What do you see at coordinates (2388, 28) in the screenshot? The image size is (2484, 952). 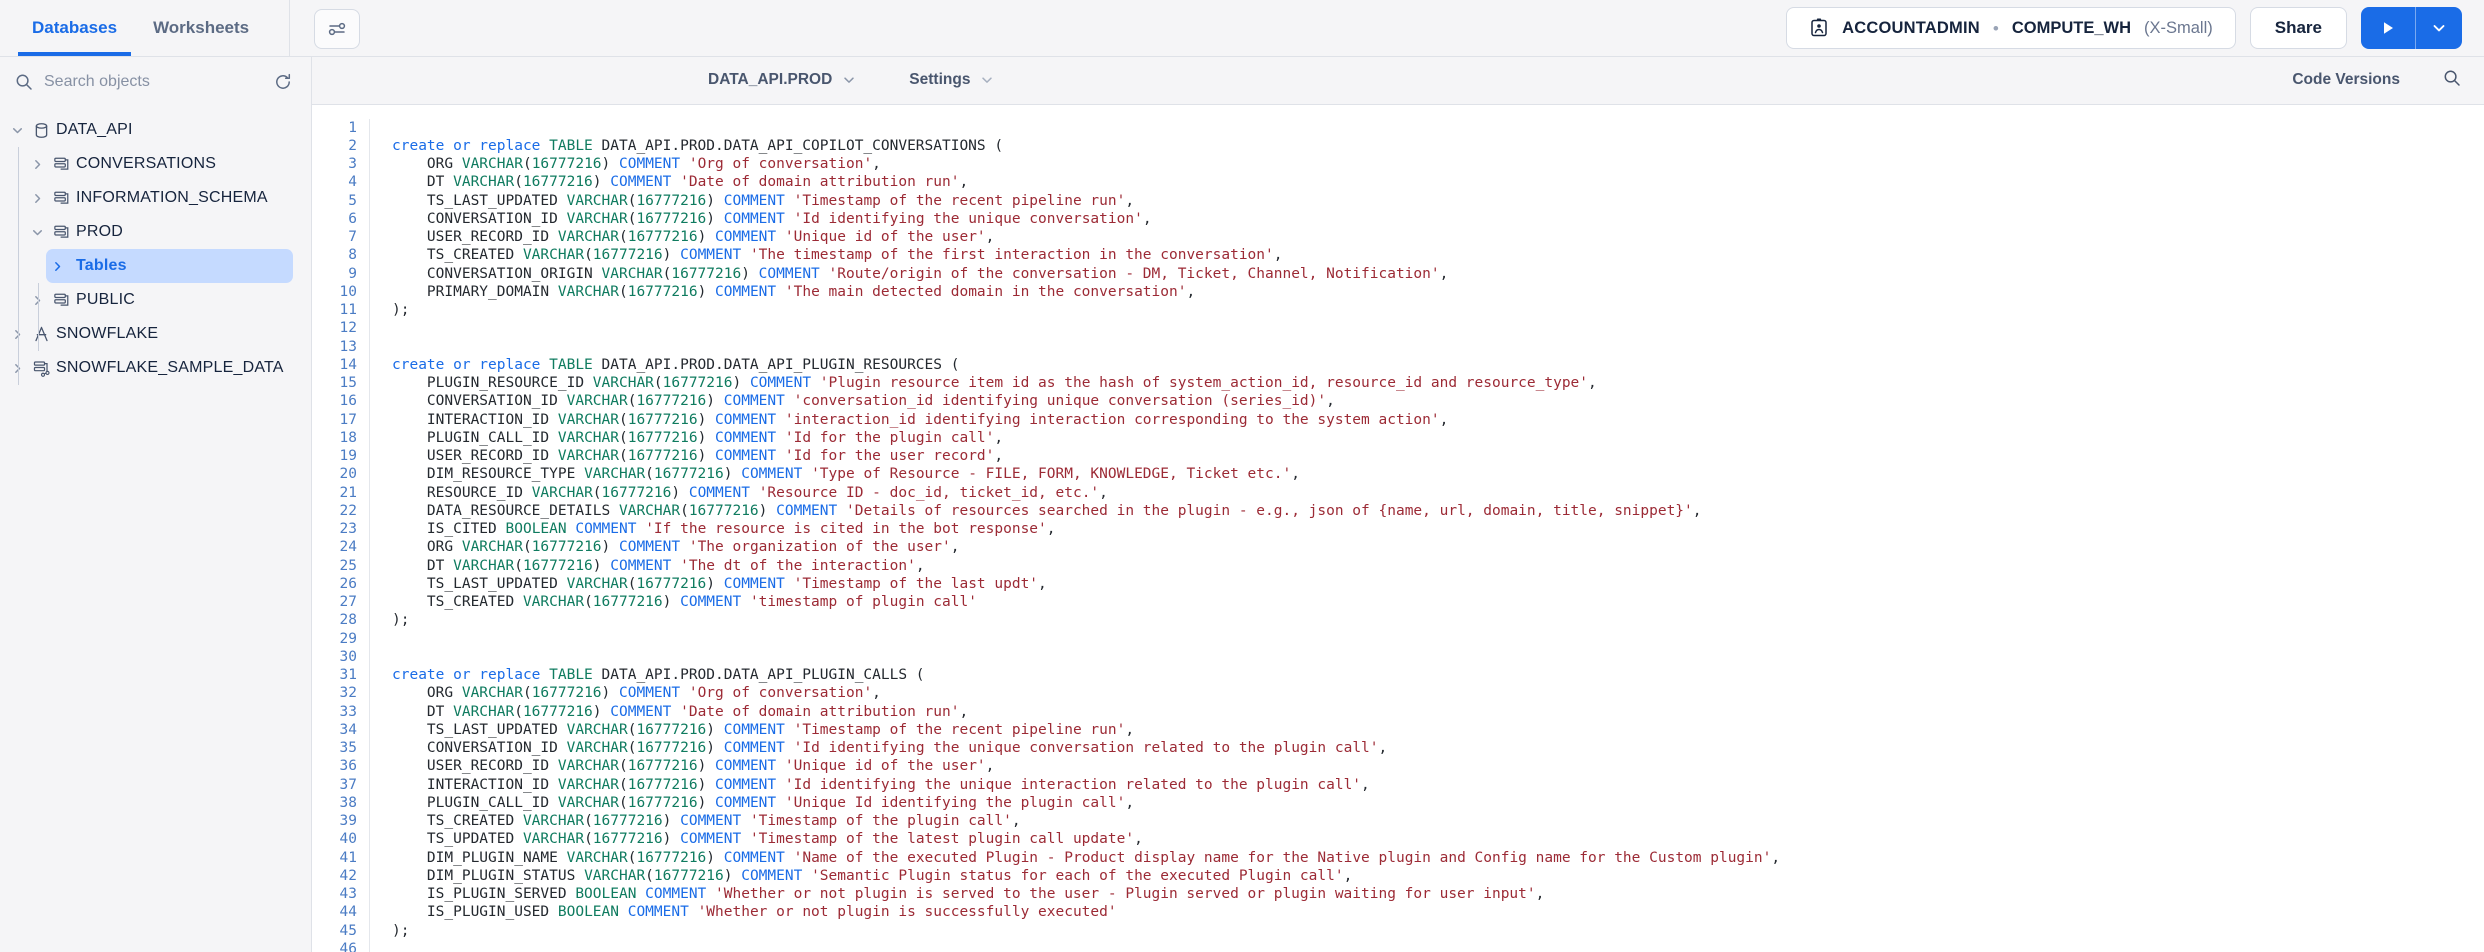 I see `run-button` at bounding box center [2388, 28].